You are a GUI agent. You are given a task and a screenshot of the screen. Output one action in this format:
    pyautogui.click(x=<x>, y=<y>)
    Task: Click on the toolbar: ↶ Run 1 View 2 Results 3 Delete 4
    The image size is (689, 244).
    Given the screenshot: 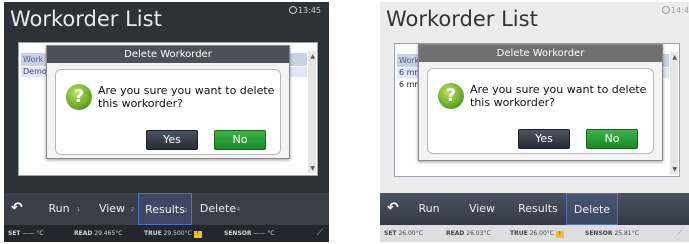 What is the action you would take?
    pyautogui.click(x=166, y=209)
    